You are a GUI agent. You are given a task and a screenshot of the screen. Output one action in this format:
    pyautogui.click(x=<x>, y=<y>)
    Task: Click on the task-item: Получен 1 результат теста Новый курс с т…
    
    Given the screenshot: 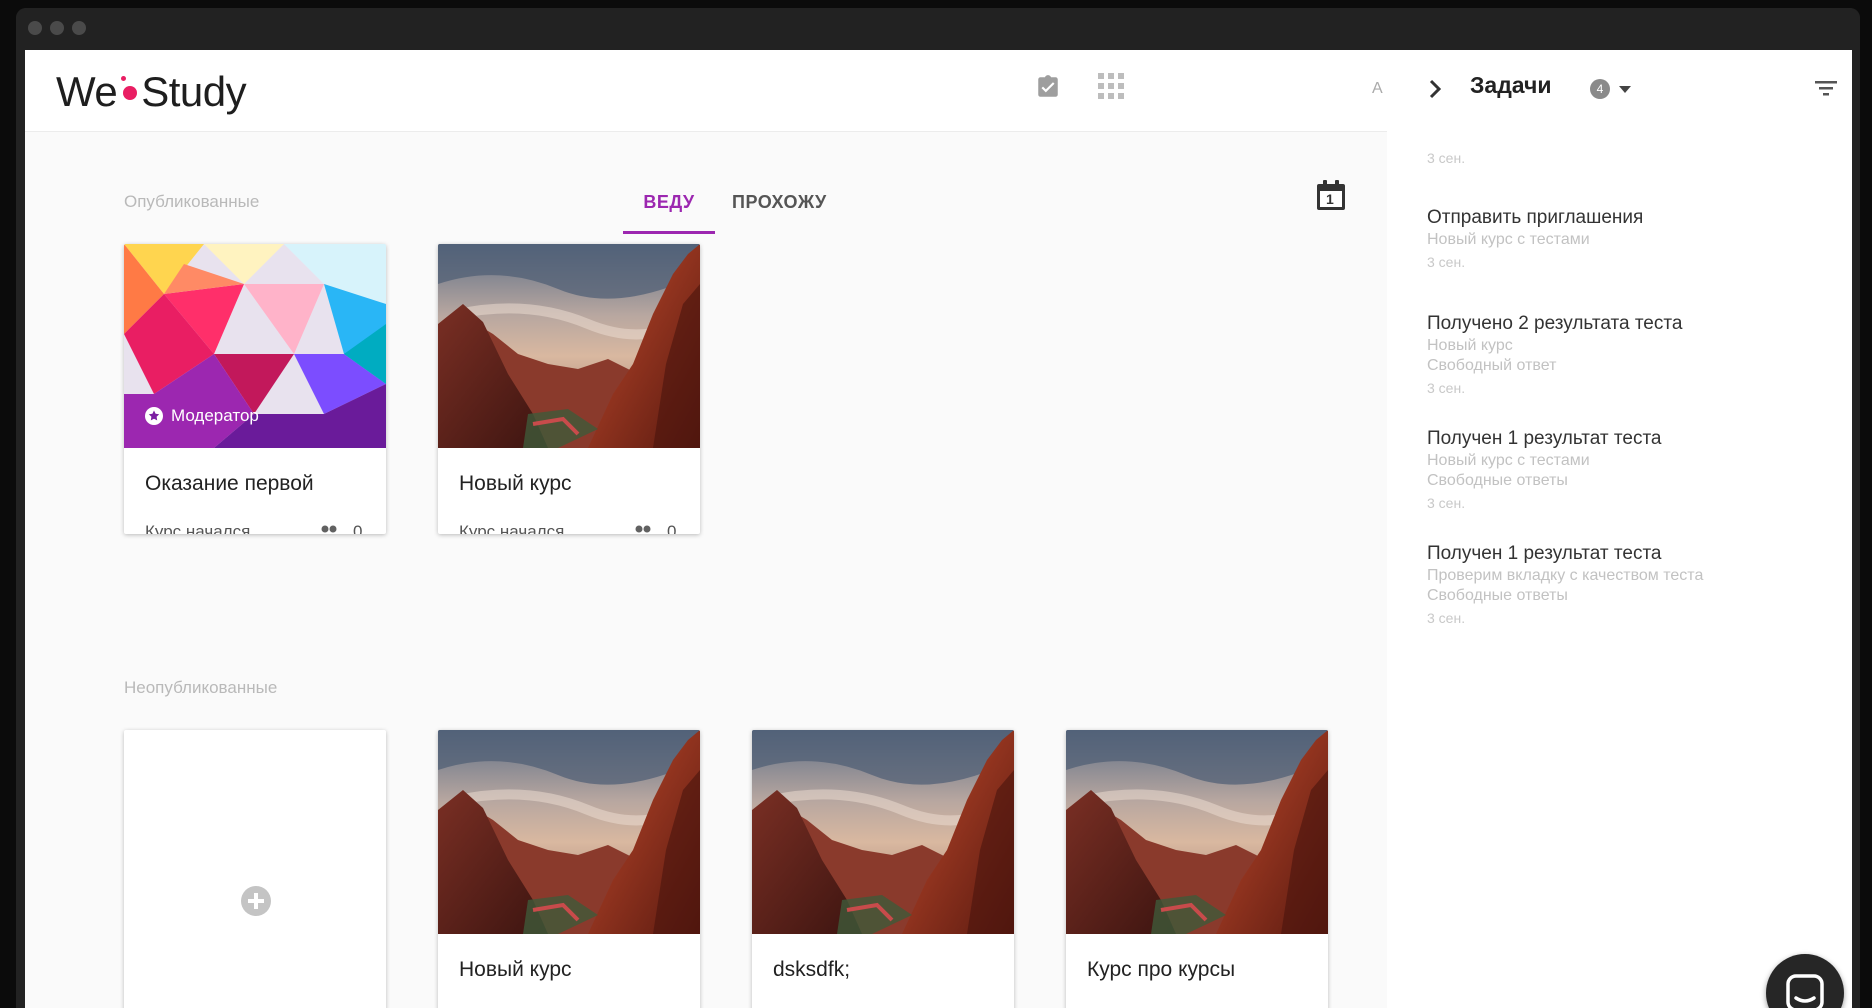 What is the action you would take?
    pyautogui.click(x=1627, y=470)
    